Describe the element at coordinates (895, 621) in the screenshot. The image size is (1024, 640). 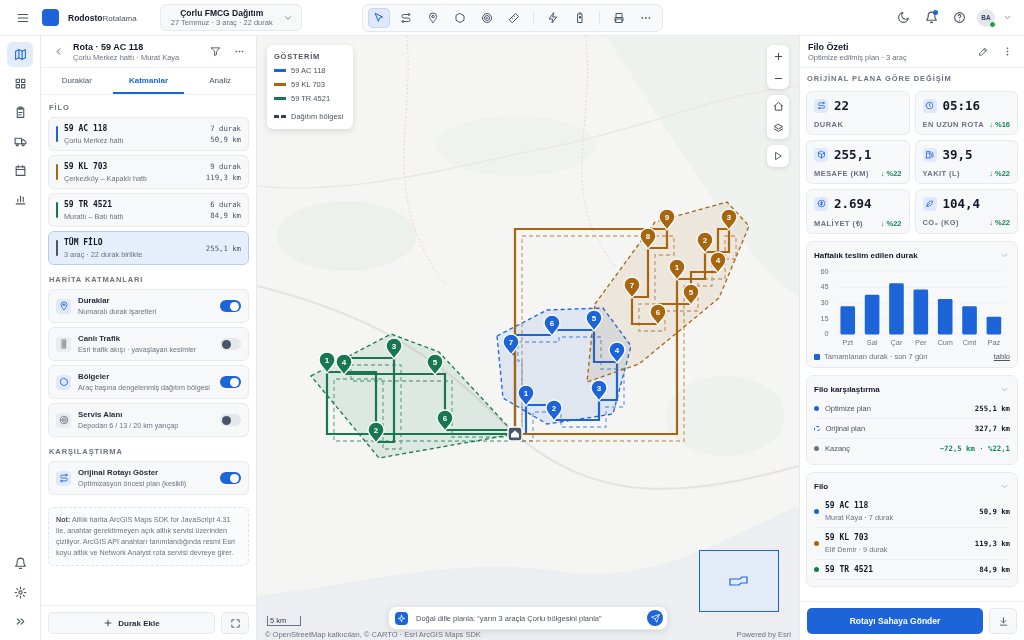
I see `send-to-field-button: Rotayı Sahaya Gönder` at that location.